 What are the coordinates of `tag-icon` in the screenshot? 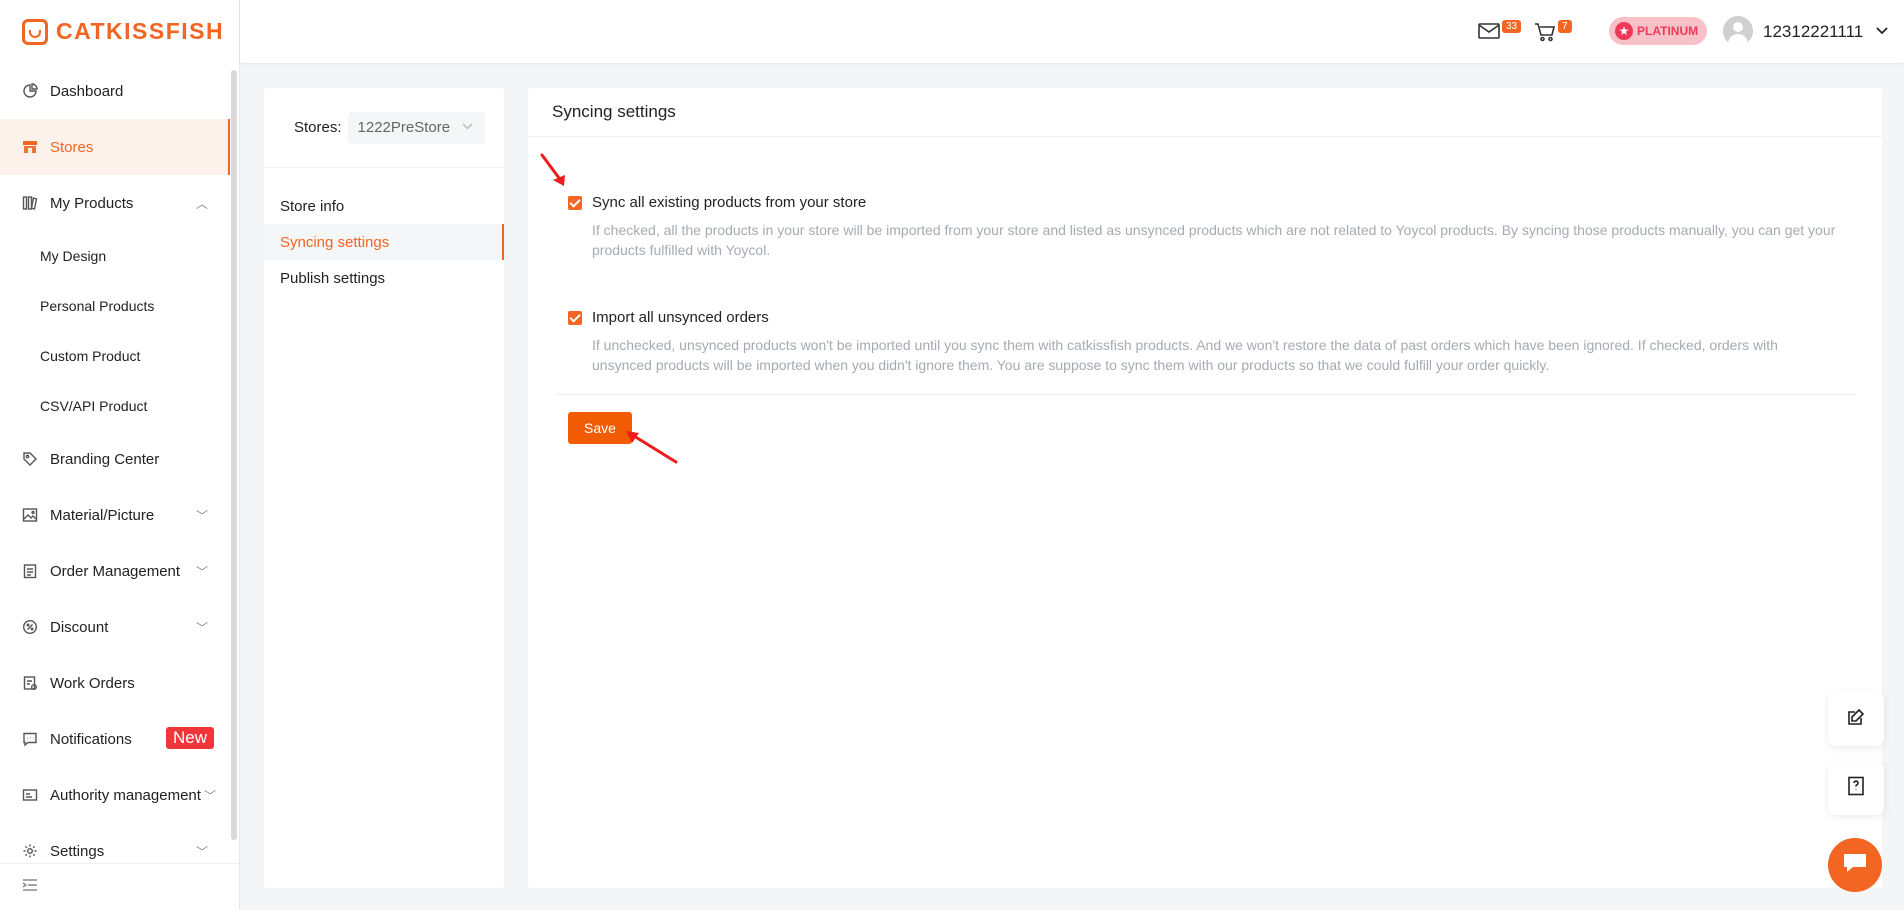 It's located at (30, 459).